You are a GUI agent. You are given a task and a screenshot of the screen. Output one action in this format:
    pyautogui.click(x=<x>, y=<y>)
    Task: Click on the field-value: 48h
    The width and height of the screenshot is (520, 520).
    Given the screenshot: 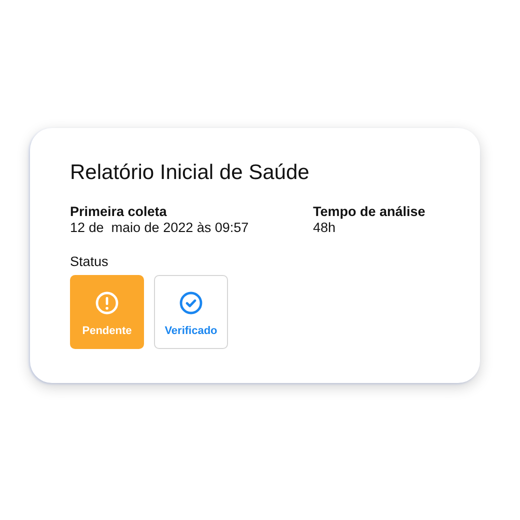 What is the action you would take?
    pyautogui.click(x=325, y=227)
    